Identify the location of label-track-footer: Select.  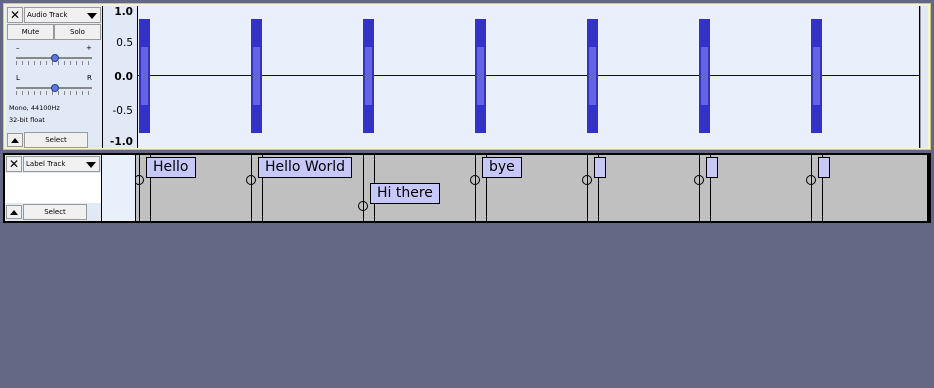
(53, 212).